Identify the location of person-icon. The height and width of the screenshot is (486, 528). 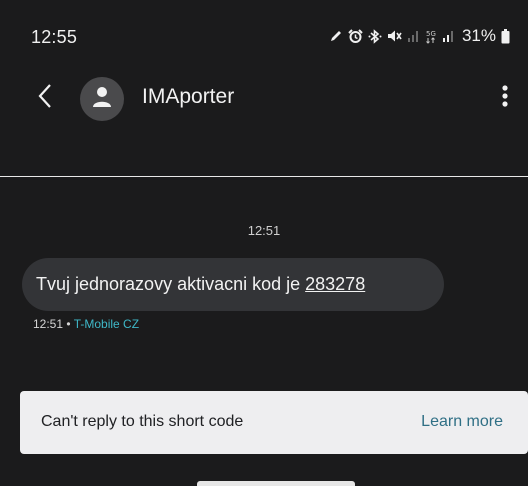
(102, 99).